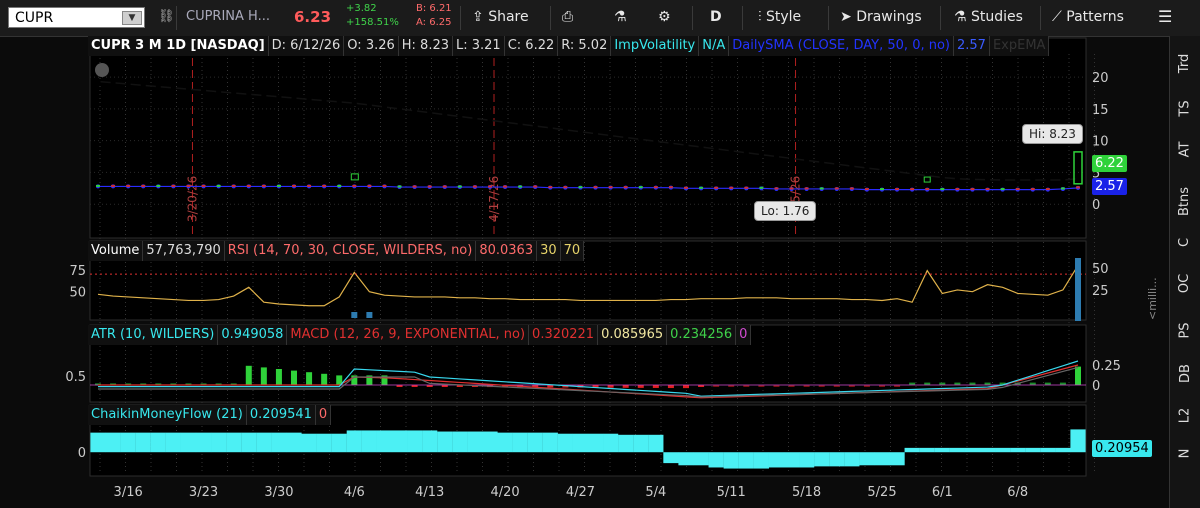  I want to click on tab-db: DB, so click(1185, 373).